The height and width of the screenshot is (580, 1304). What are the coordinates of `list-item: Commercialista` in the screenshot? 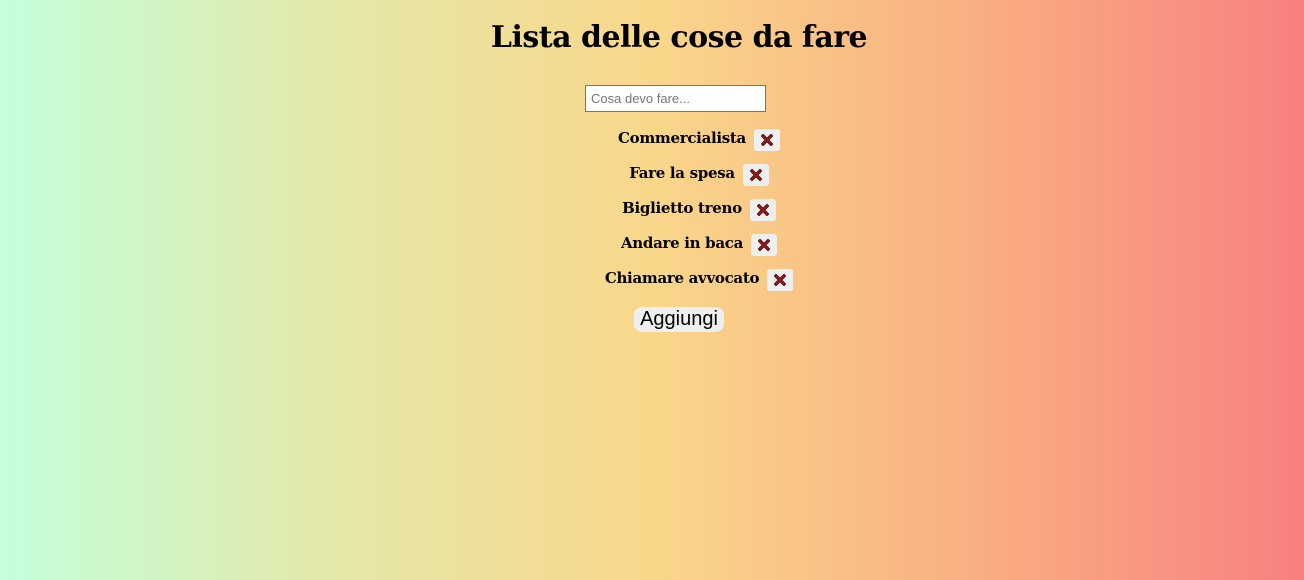 It's located at (652, 142).